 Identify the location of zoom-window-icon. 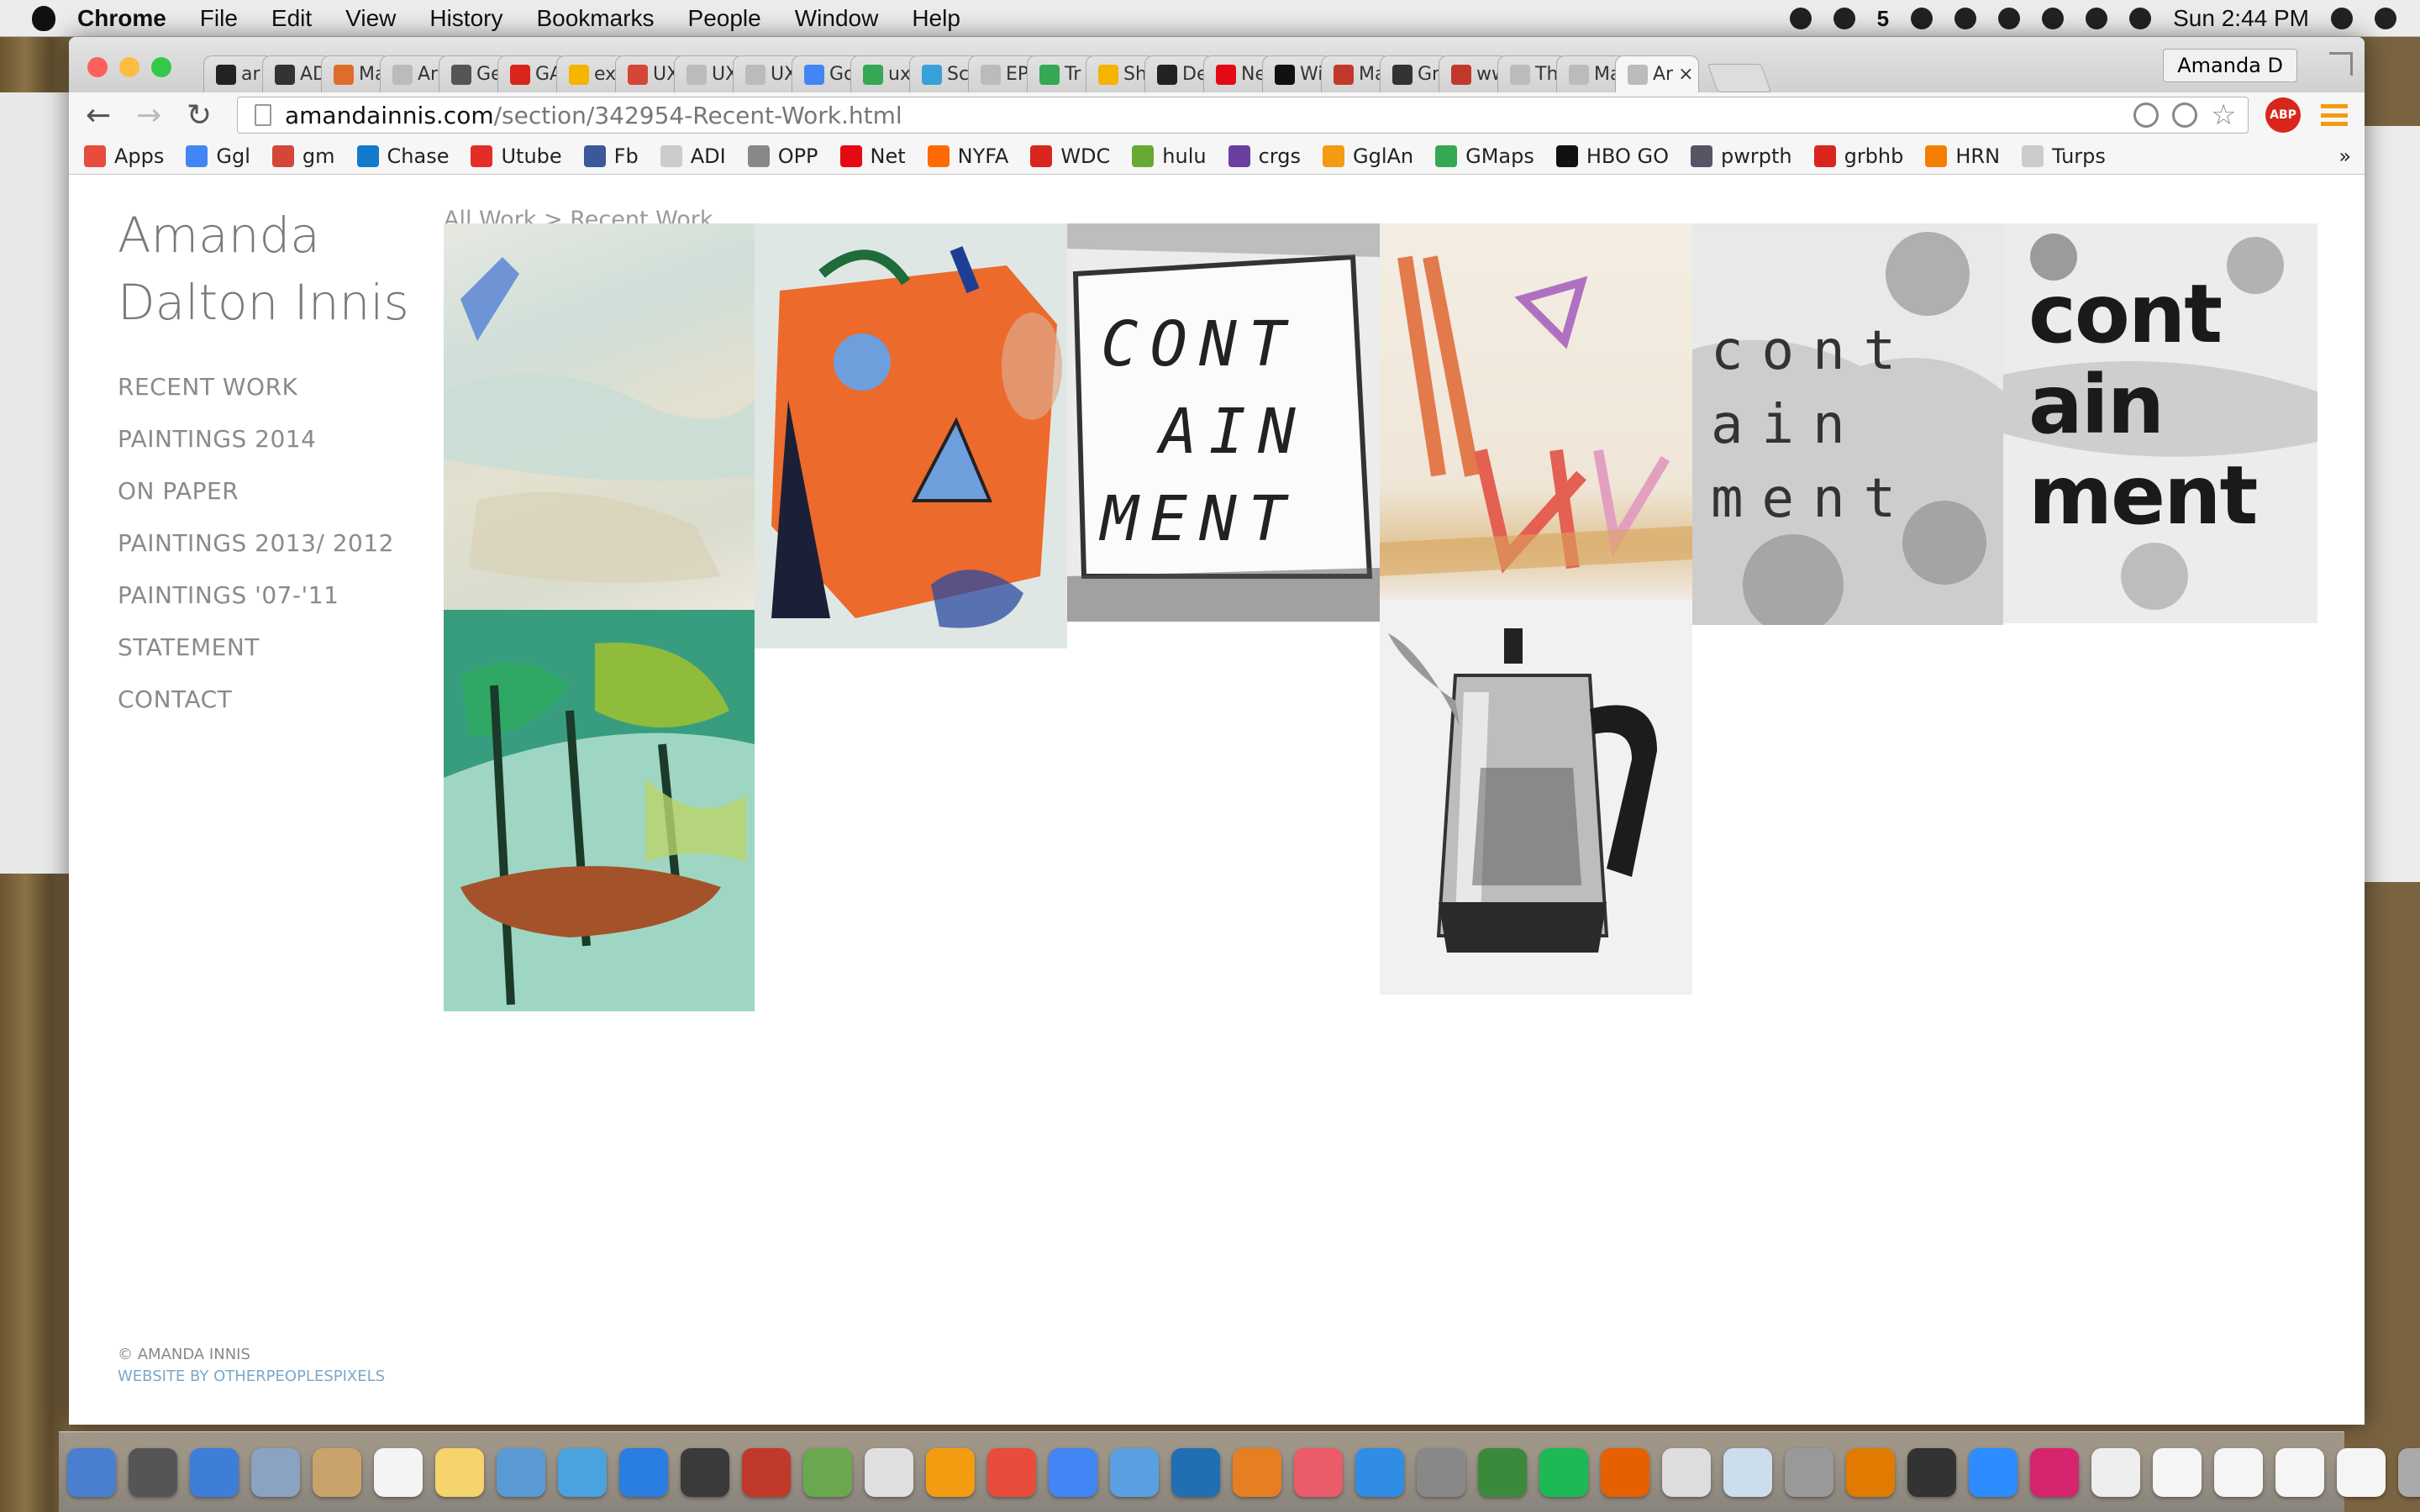
(161, 67).